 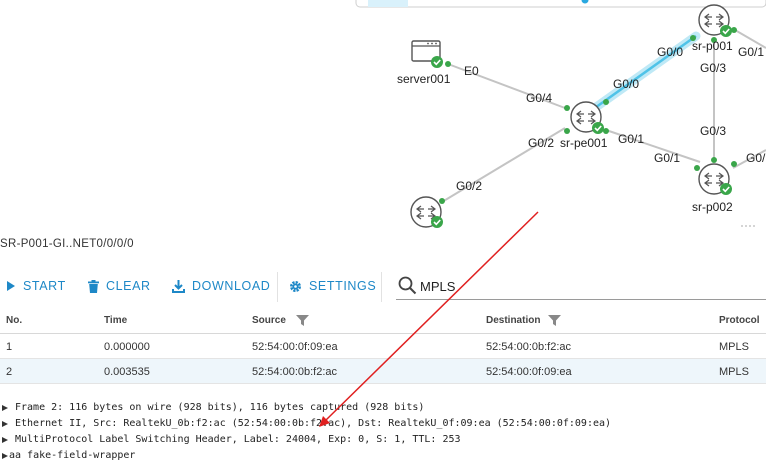 What do you see at coordinates (9, 347) in the screenshot?
I see `cell-no: 1` at bounding box center [9, 347].